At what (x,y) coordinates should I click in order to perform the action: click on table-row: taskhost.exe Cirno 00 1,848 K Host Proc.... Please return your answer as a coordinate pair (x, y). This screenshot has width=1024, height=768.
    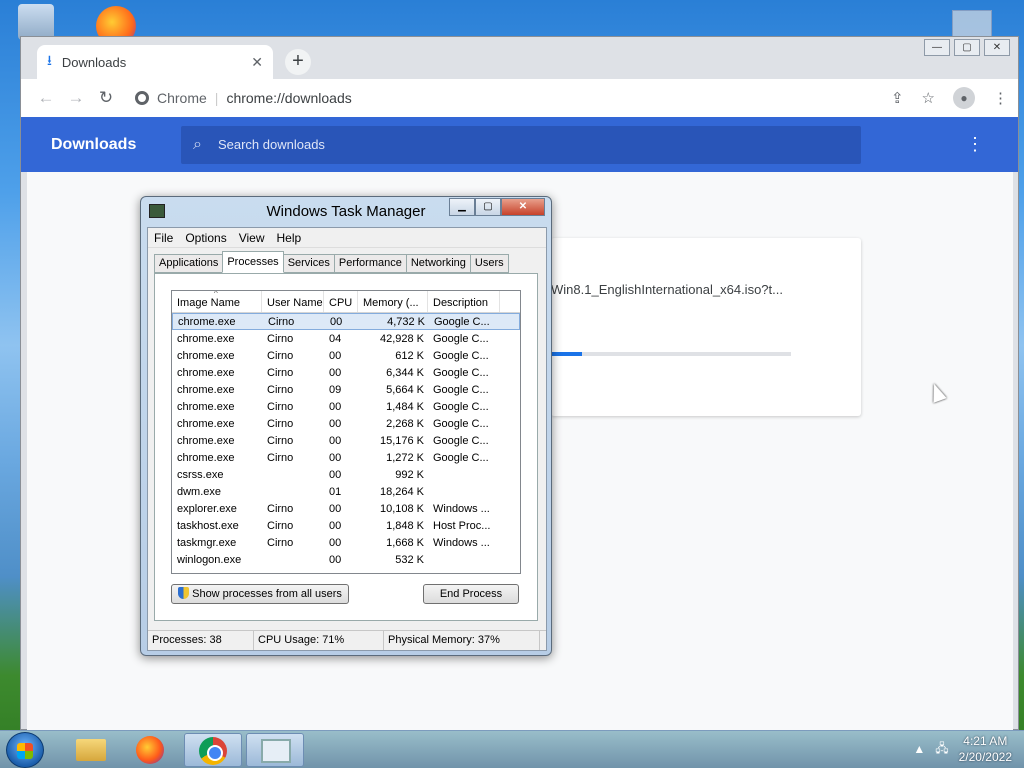
    Looking at the image, I should click on (346, 525).